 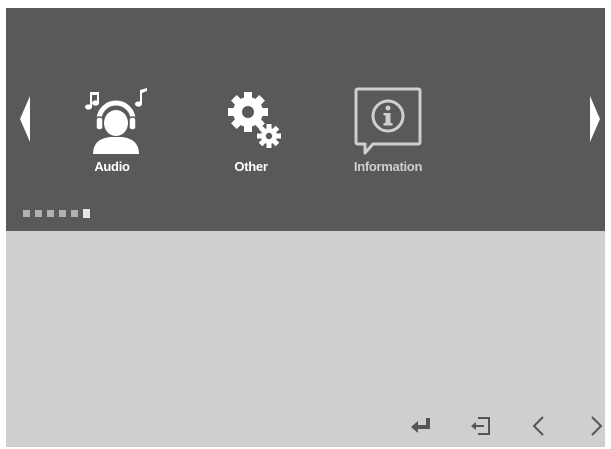 I want to click on next-button, so click(x=594, y=426).